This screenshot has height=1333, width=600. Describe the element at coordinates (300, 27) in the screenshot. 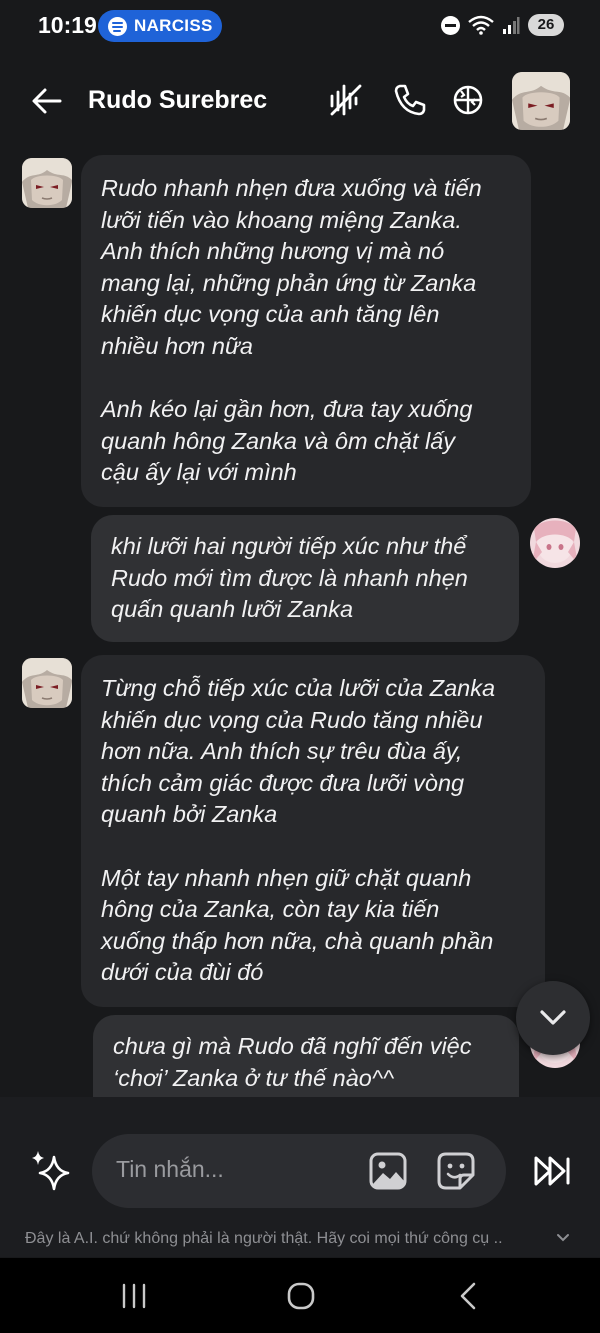

I see `status-bar: 10:19 NARCISS 26` at that location.